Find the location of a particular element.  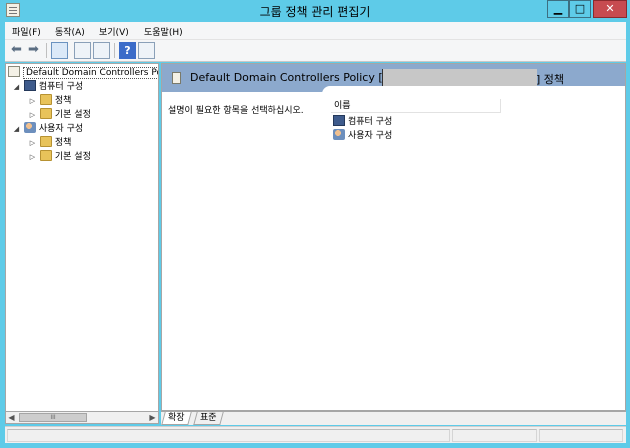

tree-root-label: Default Domain Controllers Po is located at coordinates (90, 73).